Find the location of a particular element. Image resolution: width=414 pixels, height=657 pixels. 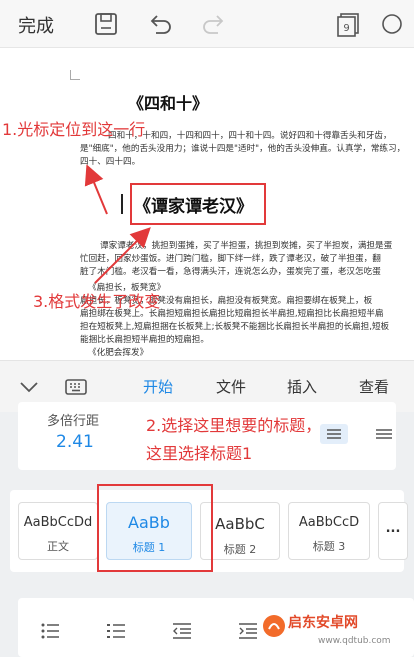

para1-line: 四和十，十和四，十四和四十，四十和十四。说好四和十得靠舌头和牙齿， is located at coordinates (250, 136).